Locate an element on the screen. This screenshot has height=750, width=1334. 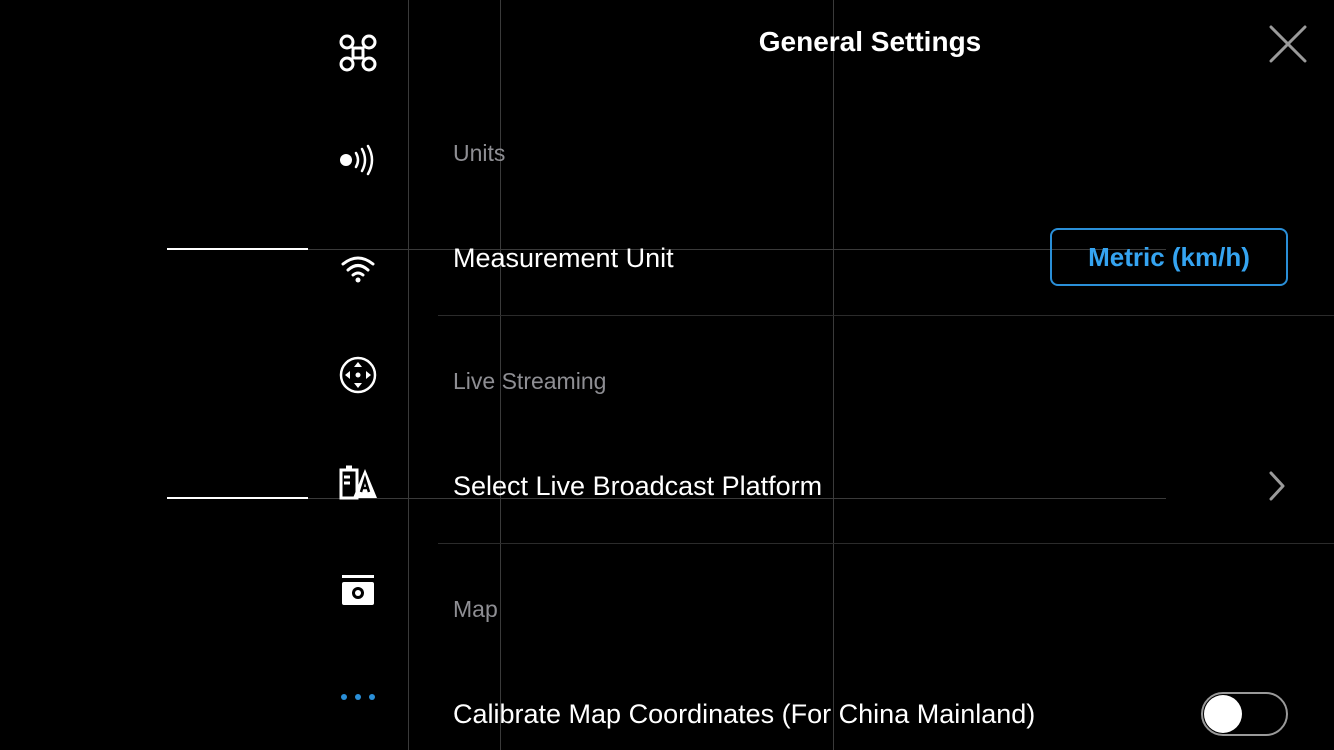
page-title: General Settings is located at coordinates (870, 41).